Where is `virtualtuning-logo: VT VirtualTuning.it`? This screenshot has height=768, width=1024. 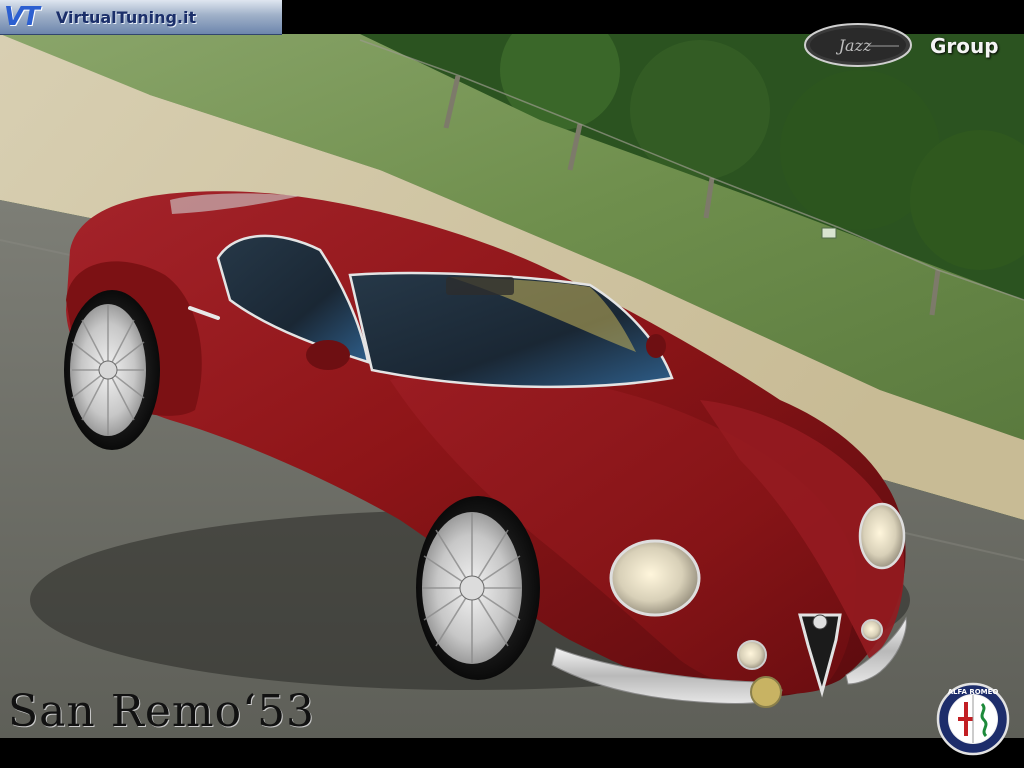 virtualtuning-logo: VT VirtualTuning.it is located at coordinates (141, 17).